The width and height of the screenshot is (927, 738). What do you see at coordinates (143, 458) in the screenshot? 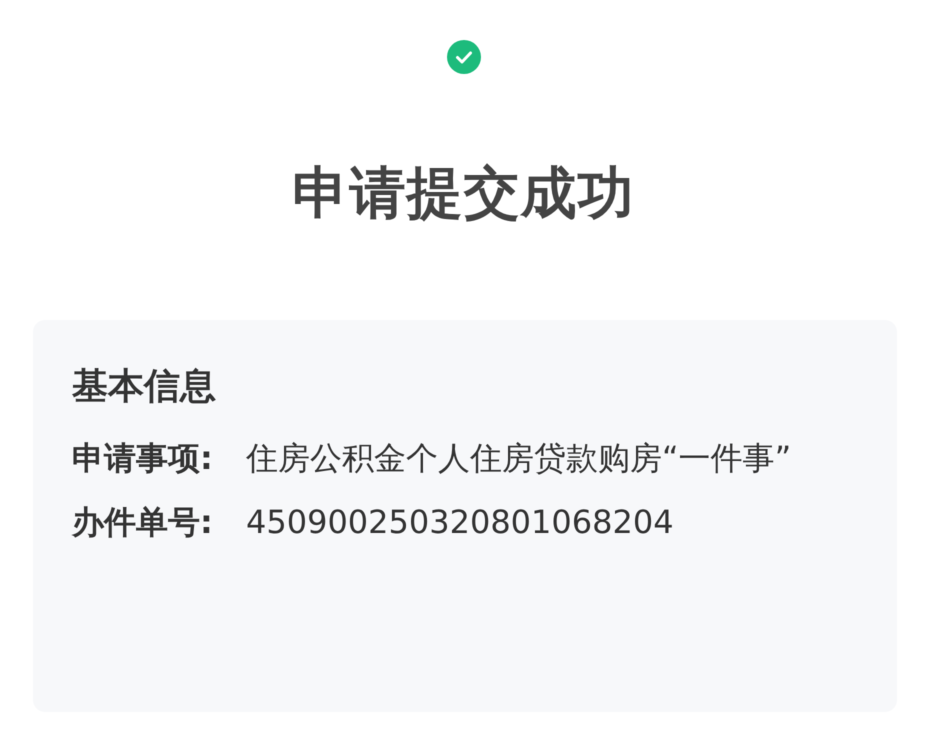
I see `field-label: 申请事项:` at bounding box center [143, 458].